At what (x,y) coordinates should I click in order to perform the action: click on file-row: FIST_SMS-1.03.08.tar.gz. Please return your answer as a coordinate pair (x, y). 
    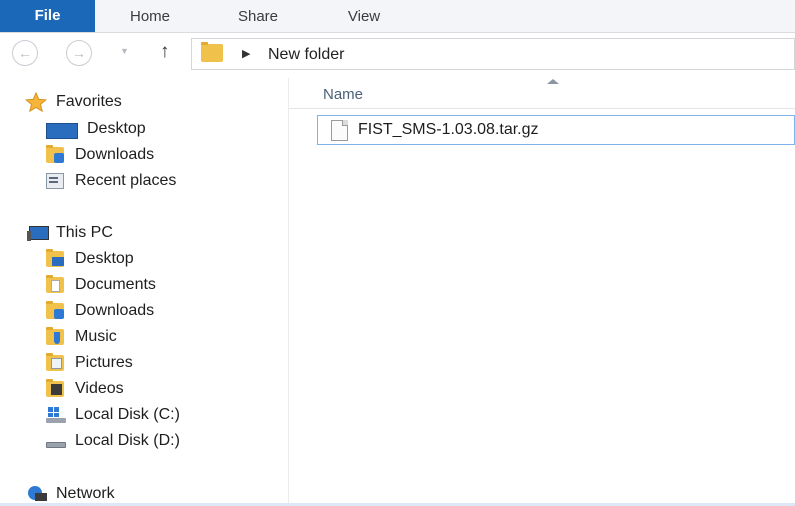
    Looking at the image, I should click on (556, 130).